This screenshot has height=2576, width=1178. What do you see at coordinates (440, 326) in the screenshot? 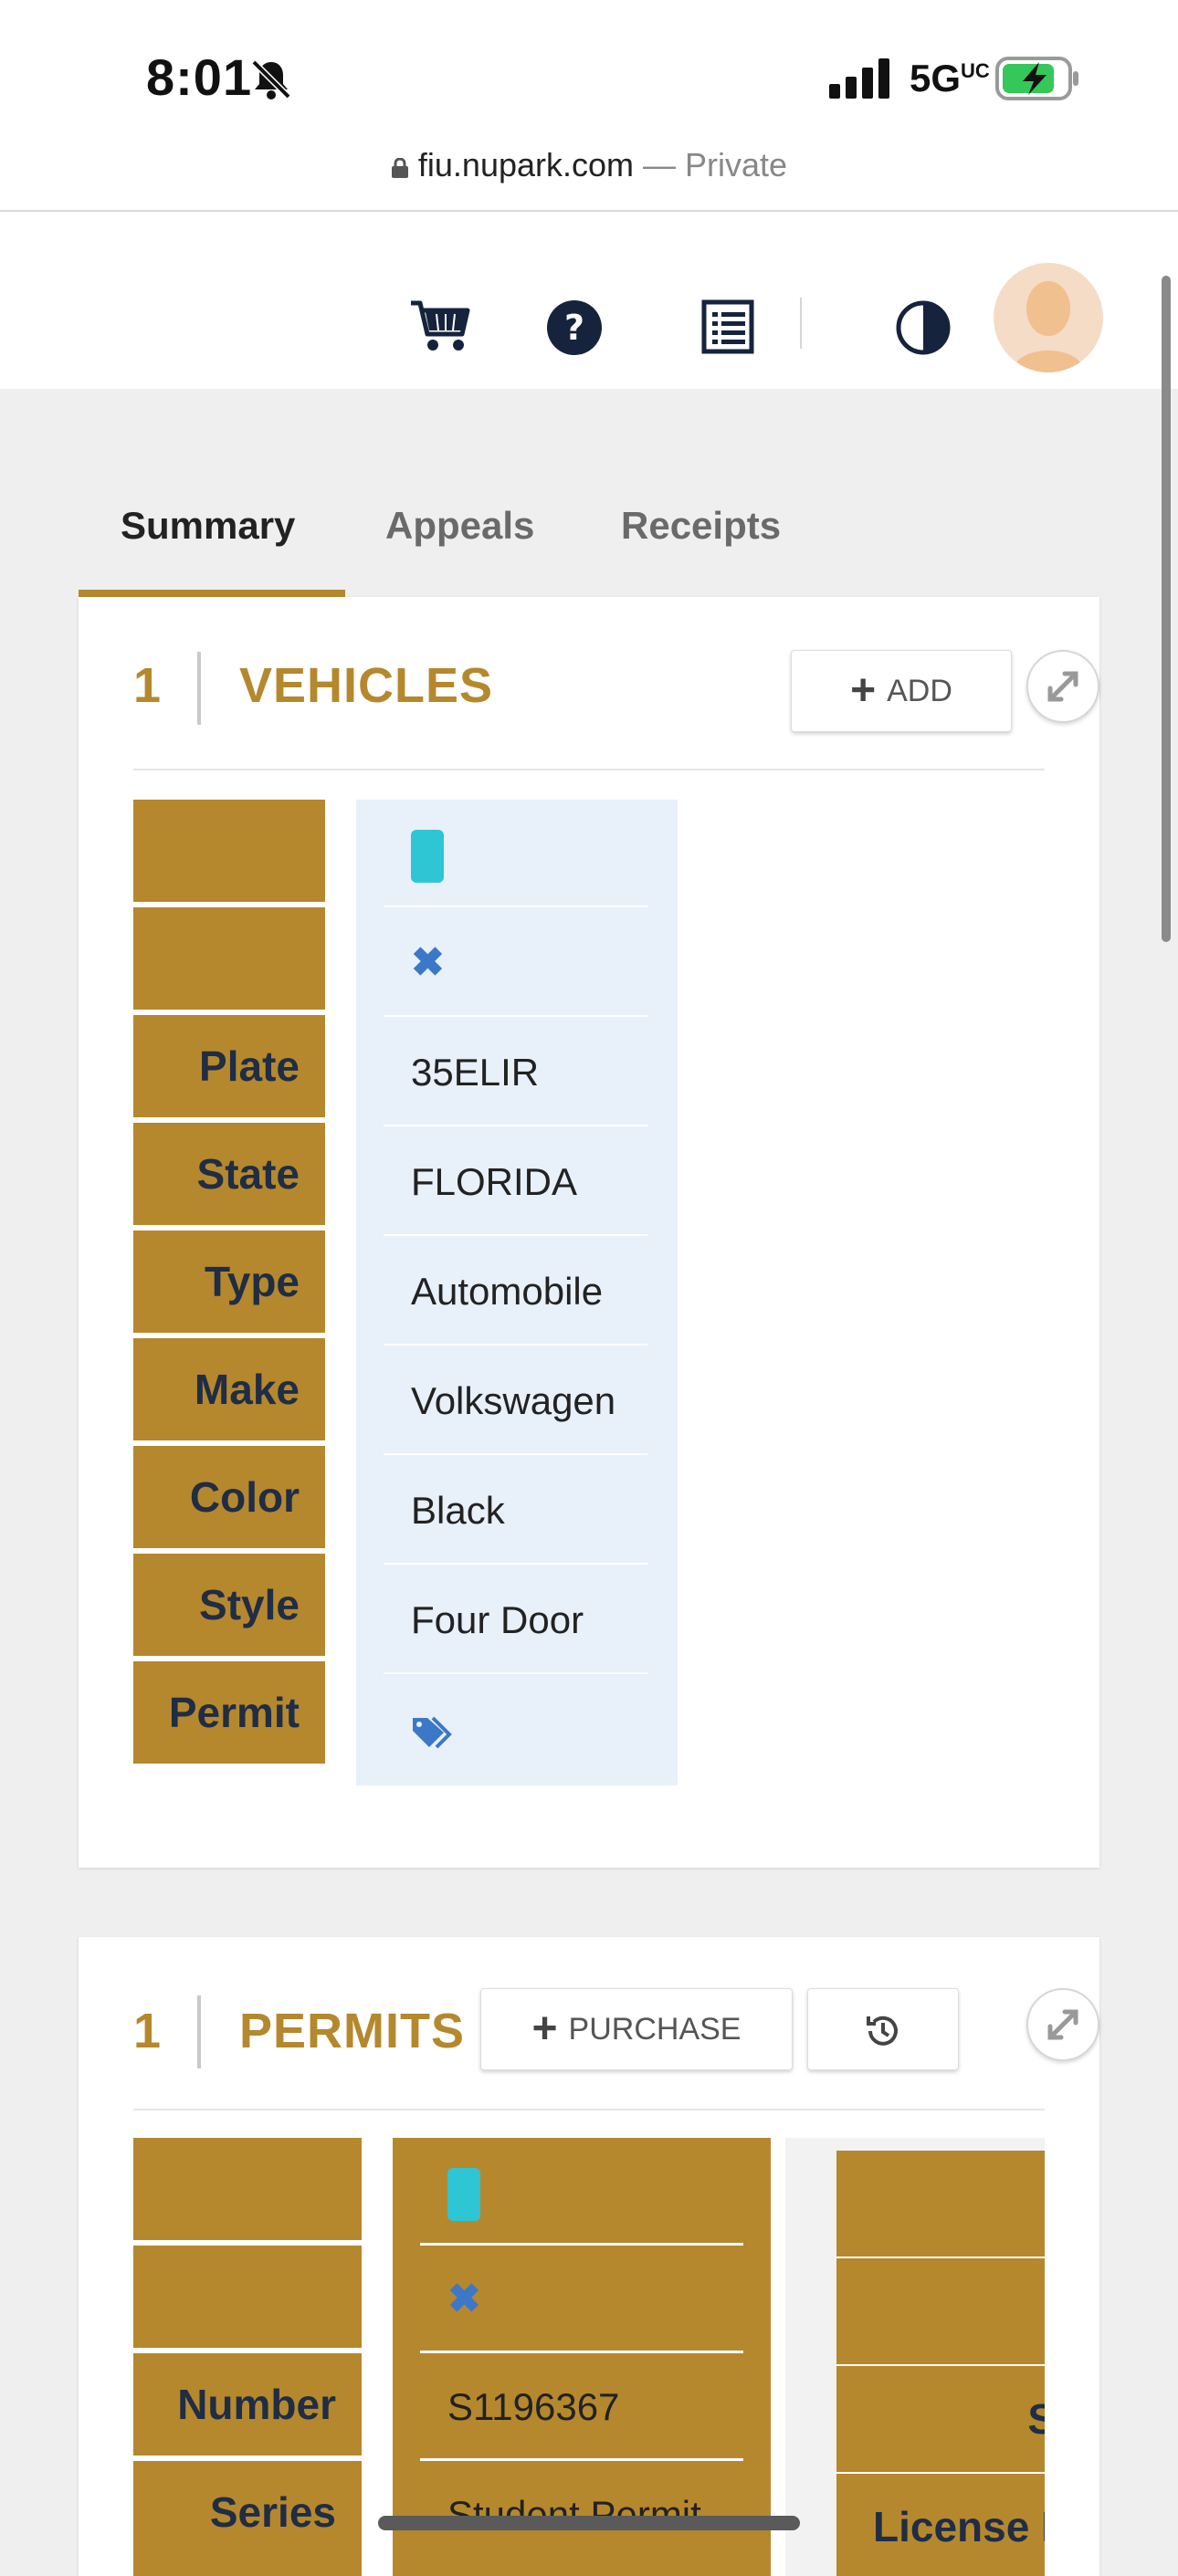
I see `cart-icon` at bounding box center [440, 326].